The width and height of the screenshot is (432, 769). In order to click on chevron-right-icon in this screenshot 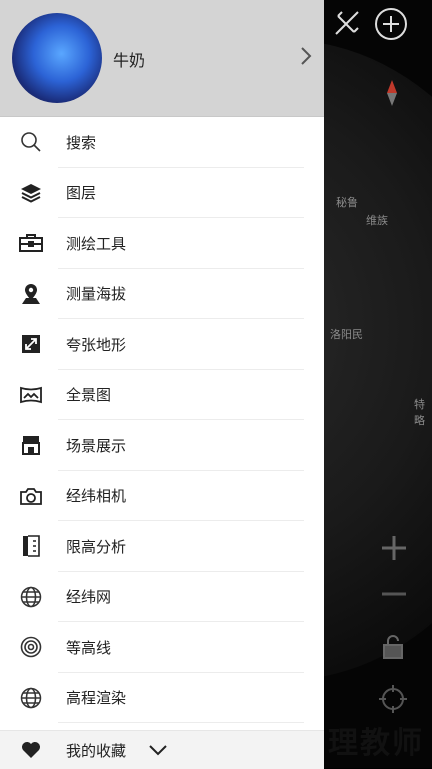, I will do `click(306, 58)`.